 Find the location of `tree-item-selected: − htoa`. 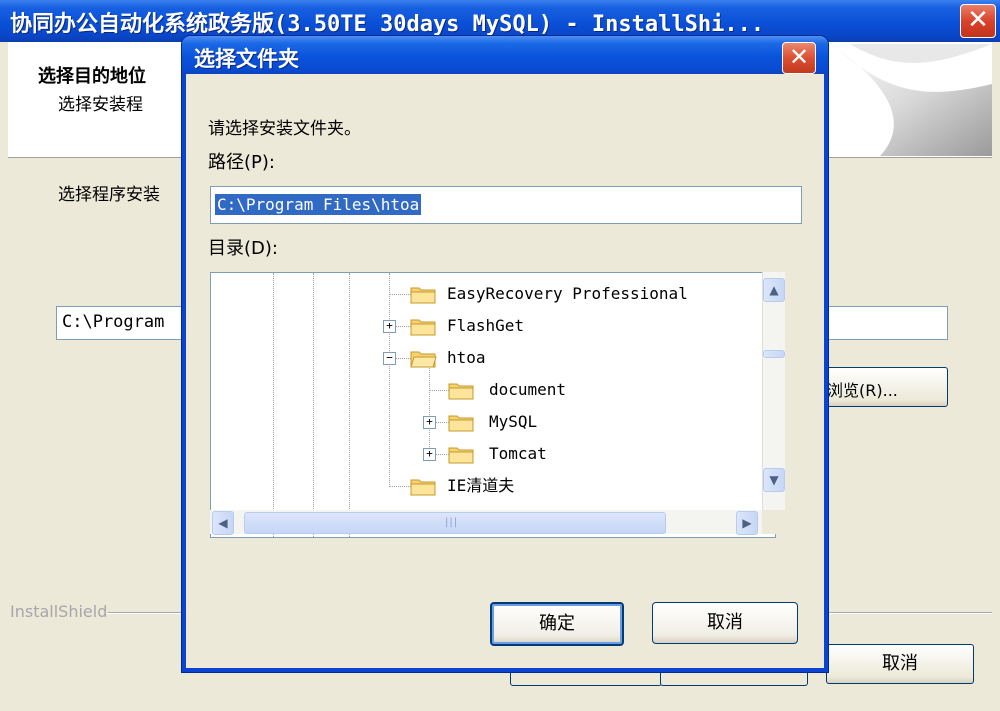

tree-item-selected: − htoa is located at coordinates (493, 358).